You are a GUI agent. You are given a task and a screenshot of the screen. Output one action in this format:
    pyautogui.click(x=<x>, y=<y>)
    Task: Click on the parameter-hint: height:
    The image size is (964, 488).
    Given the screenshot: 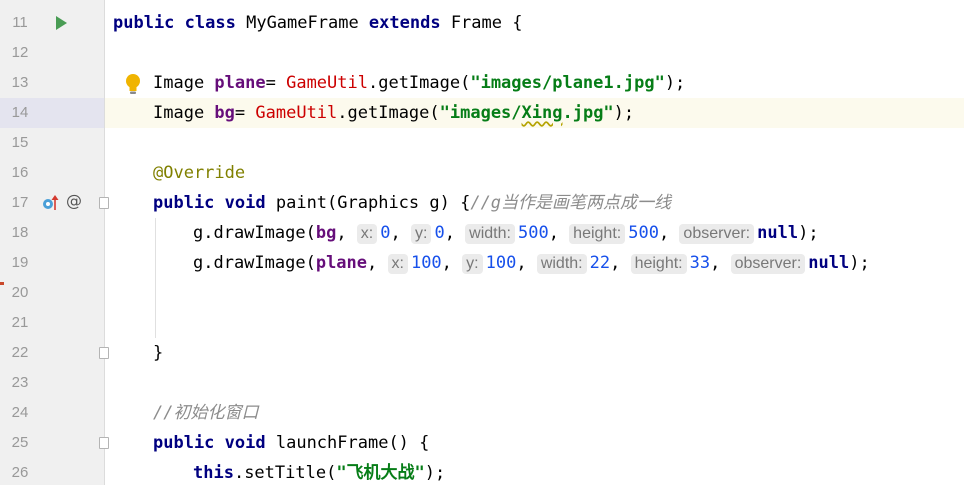 What is the action you would take?
    pyautogui.click(x=597, y=234)
    